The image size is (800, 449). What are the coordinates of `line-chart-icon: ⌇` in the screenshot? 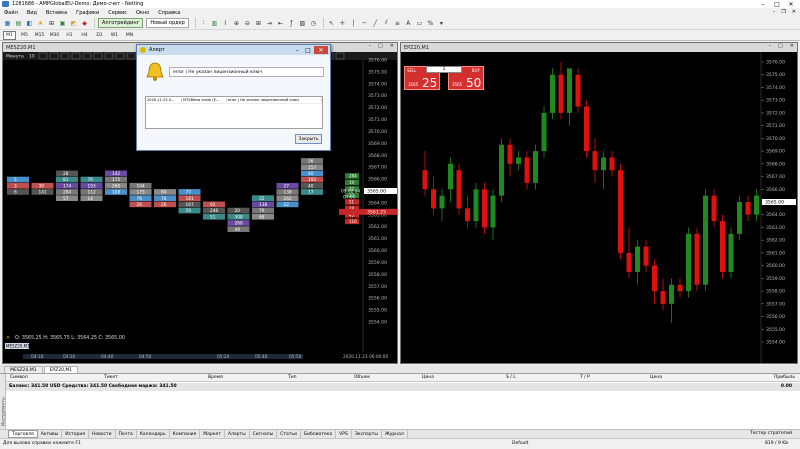 It's located at (225, 23).